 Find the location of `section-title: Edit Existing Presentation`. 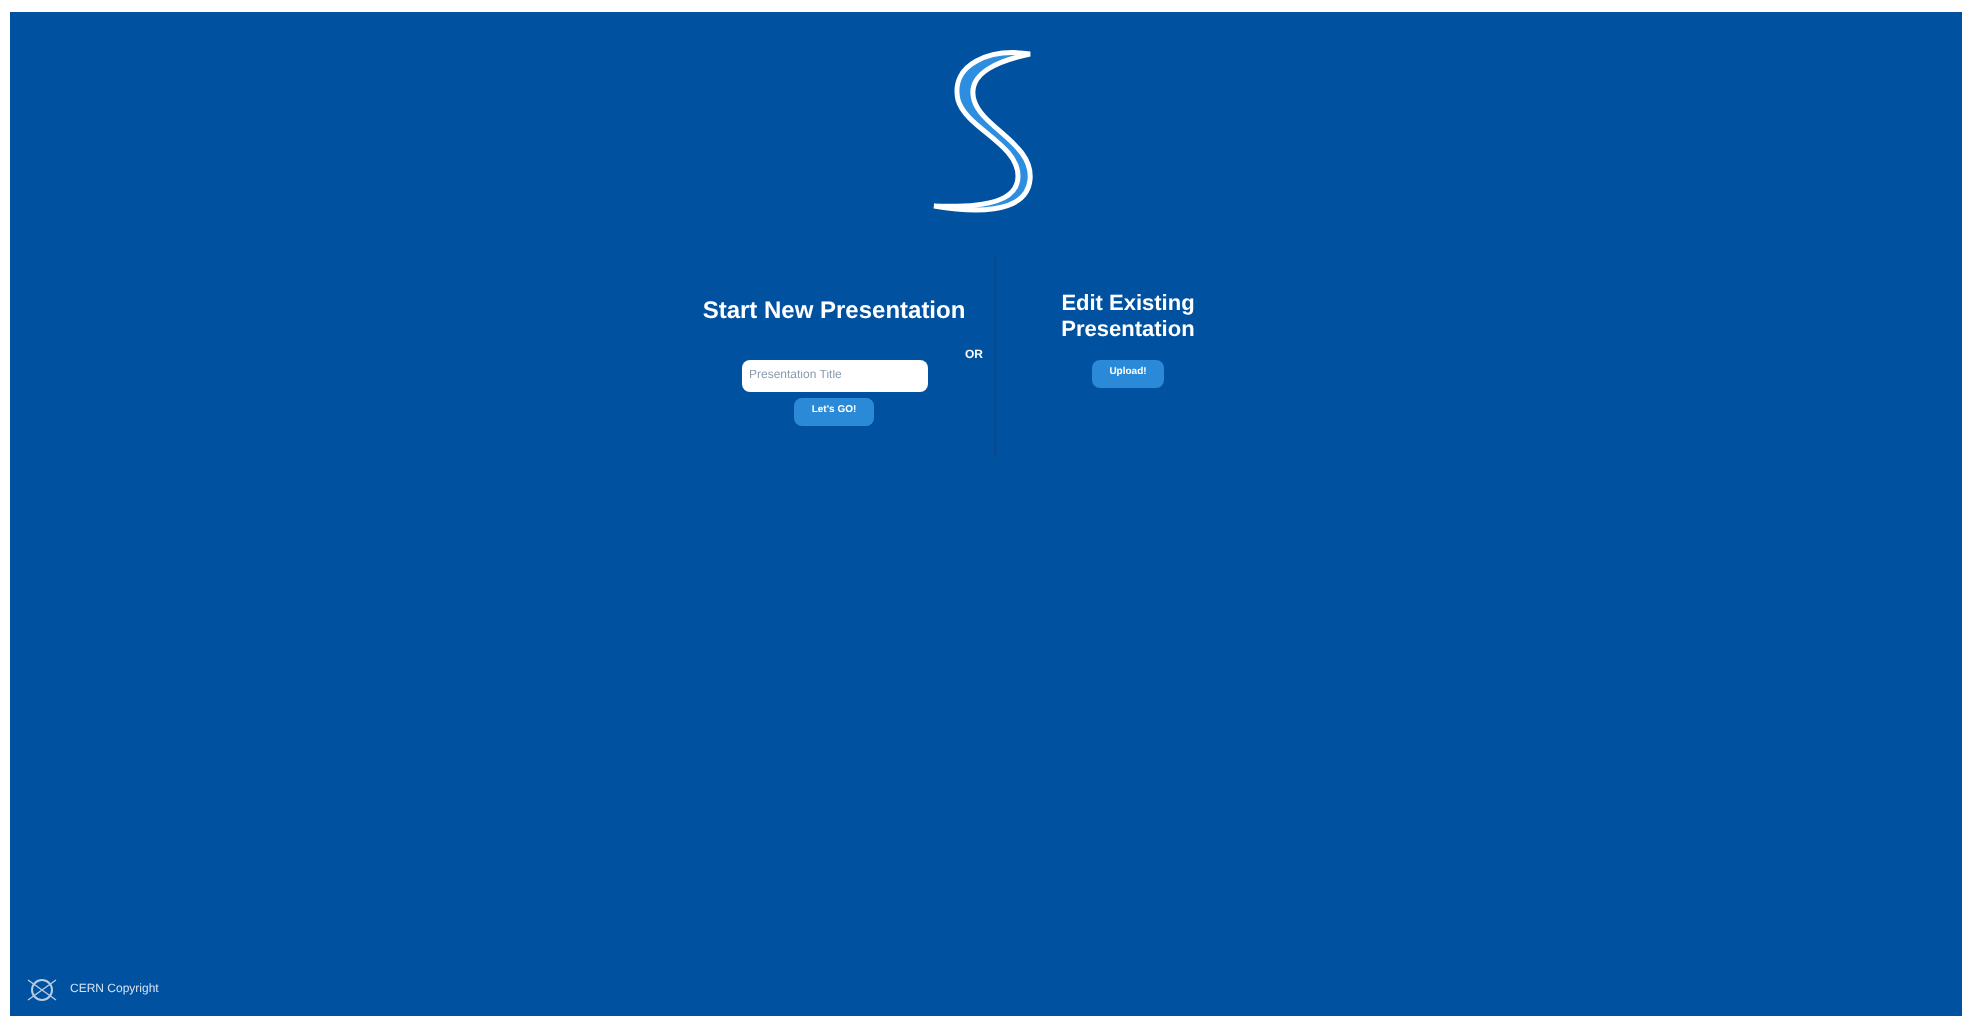

section-title: Edit Existing Presentation is located at coordinates (1128, 318).